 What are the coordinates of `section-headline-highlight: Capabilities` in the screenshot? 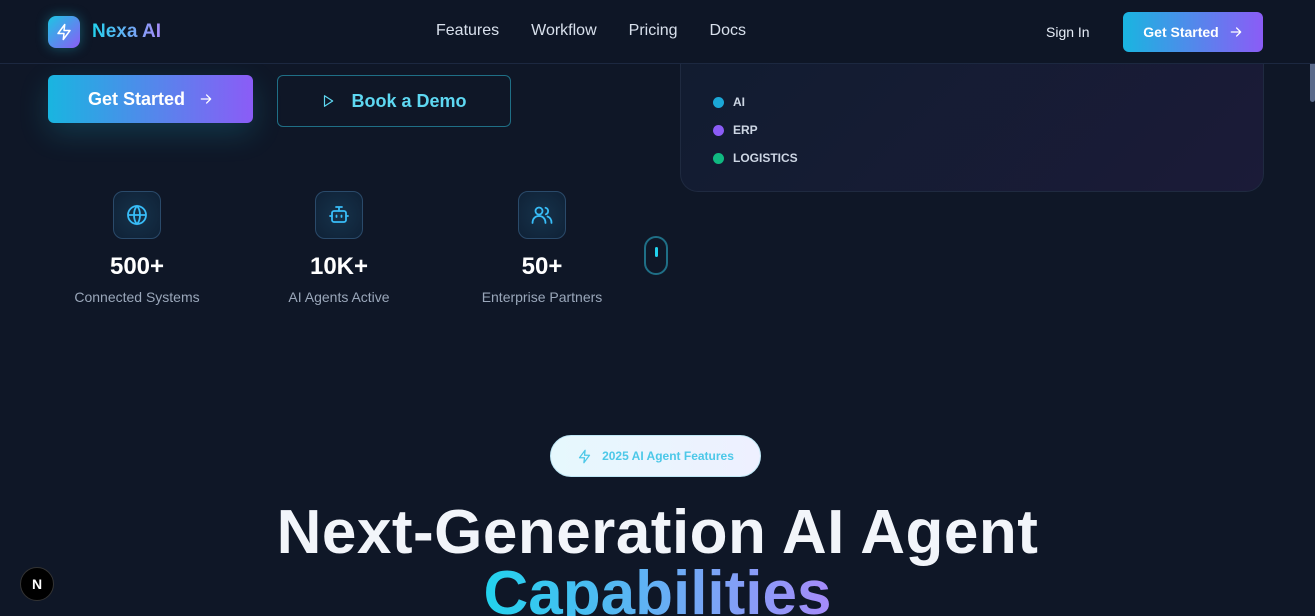 It's located at (658, 587).